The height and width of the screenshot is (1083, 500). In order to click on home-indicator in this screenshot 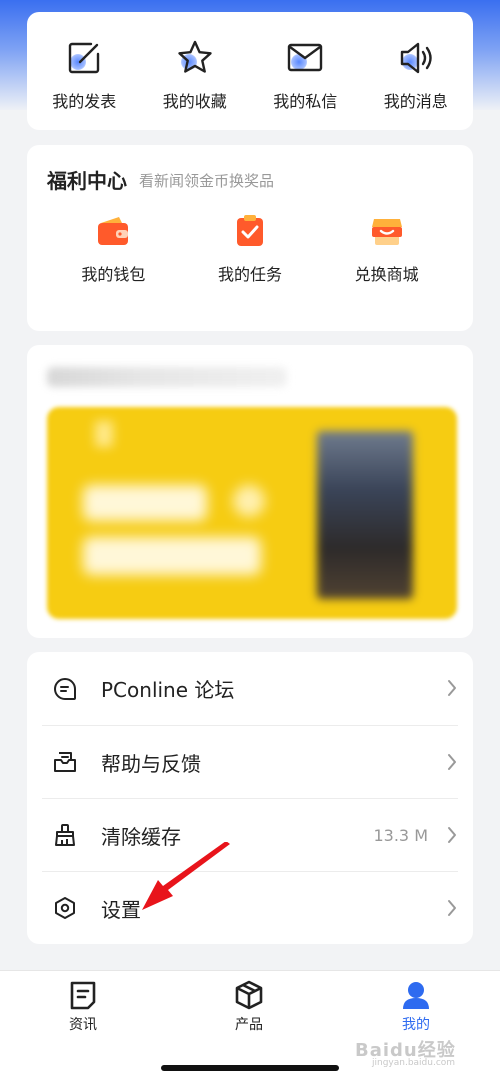, I will do `click(250, 1068)`.